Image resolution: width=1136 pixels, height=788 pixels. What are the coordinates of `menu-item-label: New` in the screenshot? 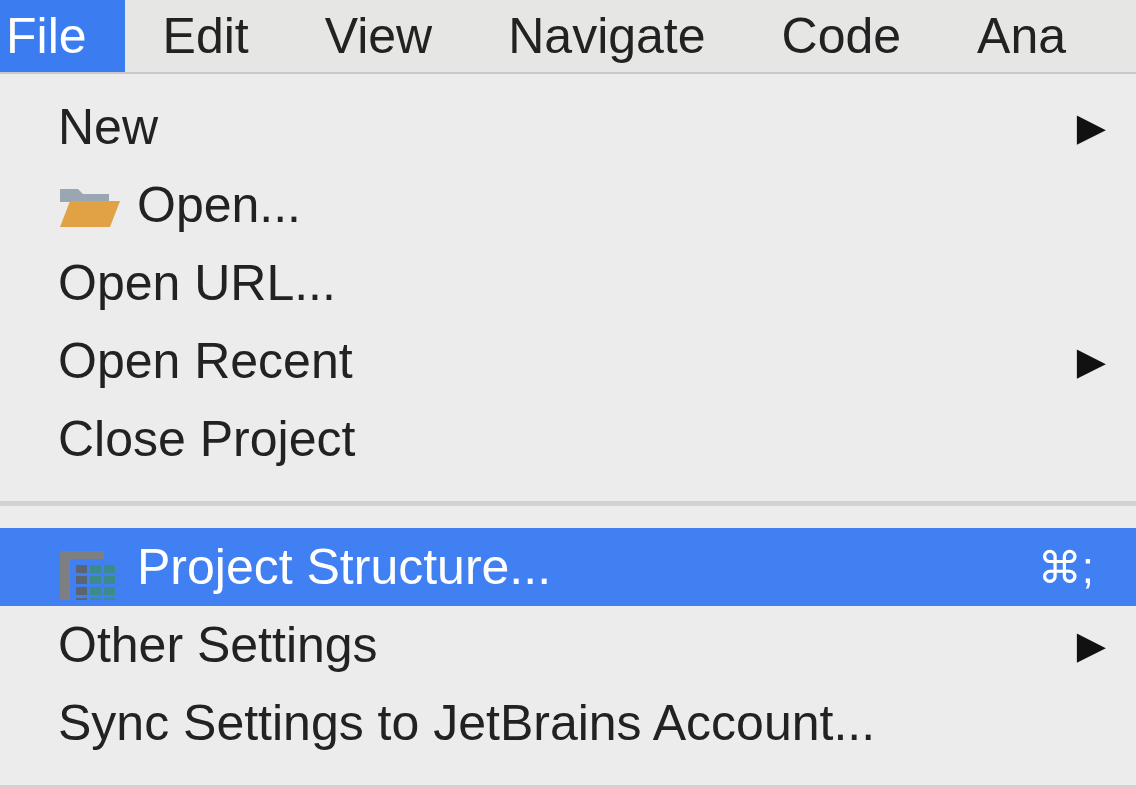 It's located at (109, 127).